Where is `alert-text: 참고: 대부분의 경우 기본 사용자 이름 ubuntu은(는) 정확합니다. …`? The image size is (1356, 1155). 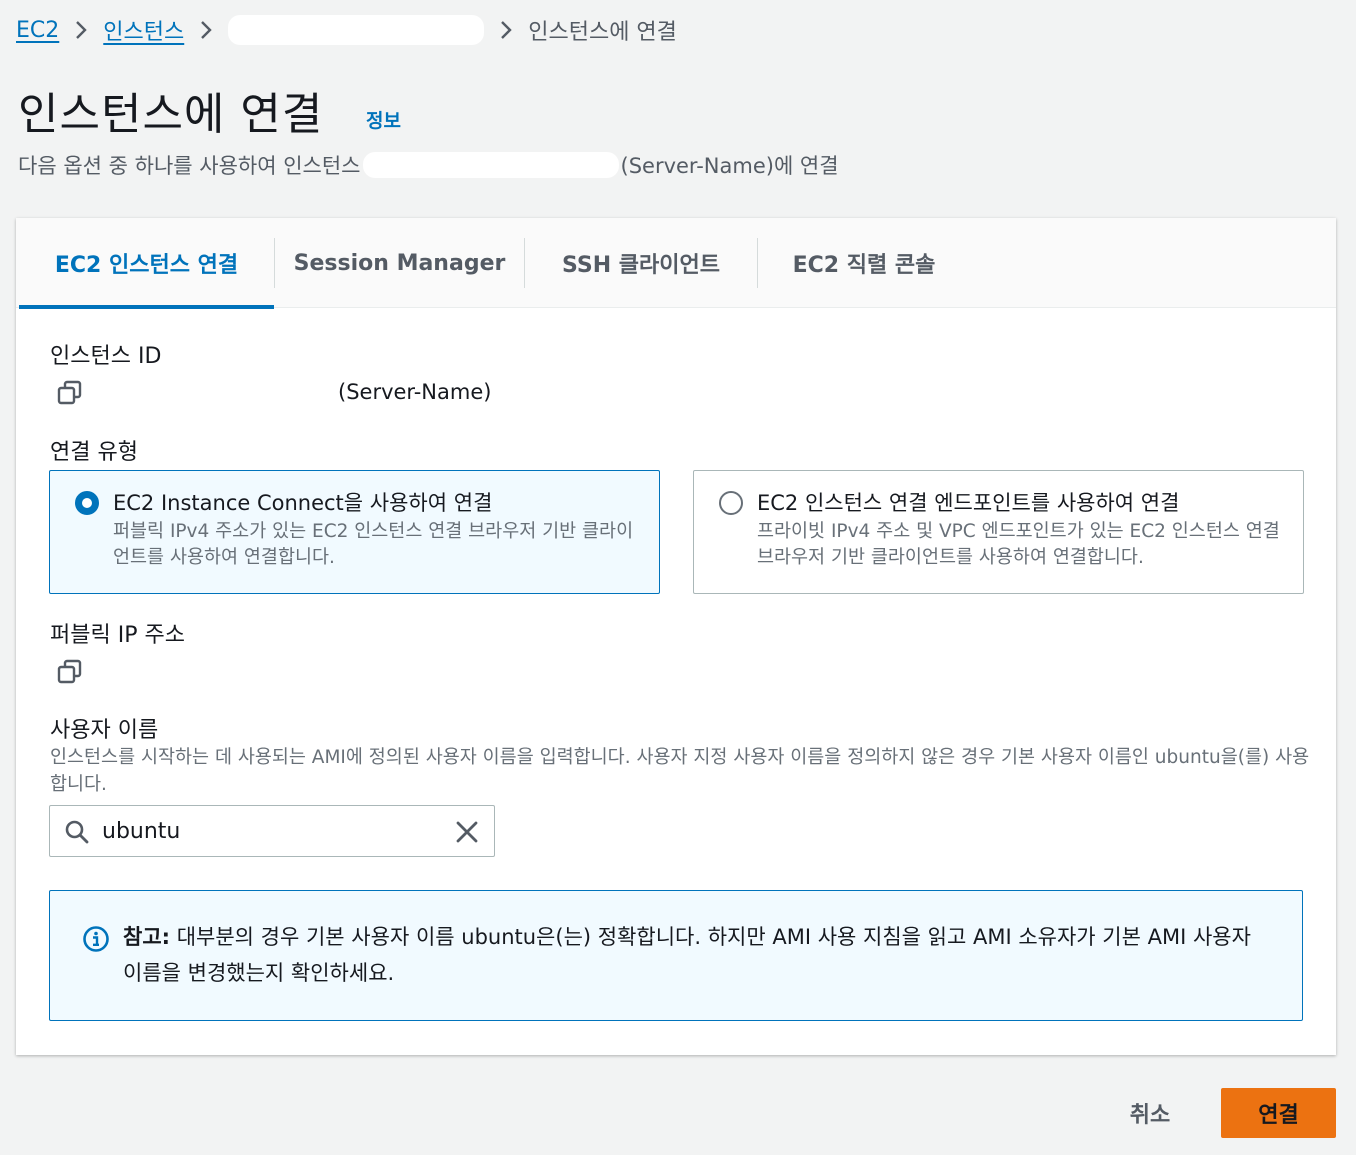
alert-text: 참고: 대부분의 경우 기본 사용자 이름 ubuntu은(는) 정확합니다. … is located at coordinates (698, 955).